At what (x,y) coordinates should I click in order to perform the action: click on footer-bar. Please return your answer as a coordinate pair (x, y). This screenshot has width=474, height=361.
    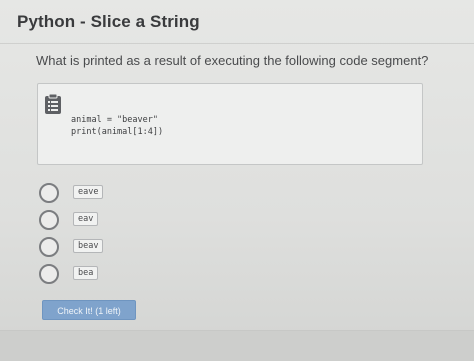
    Looking at the image, I should click on (237, 346).